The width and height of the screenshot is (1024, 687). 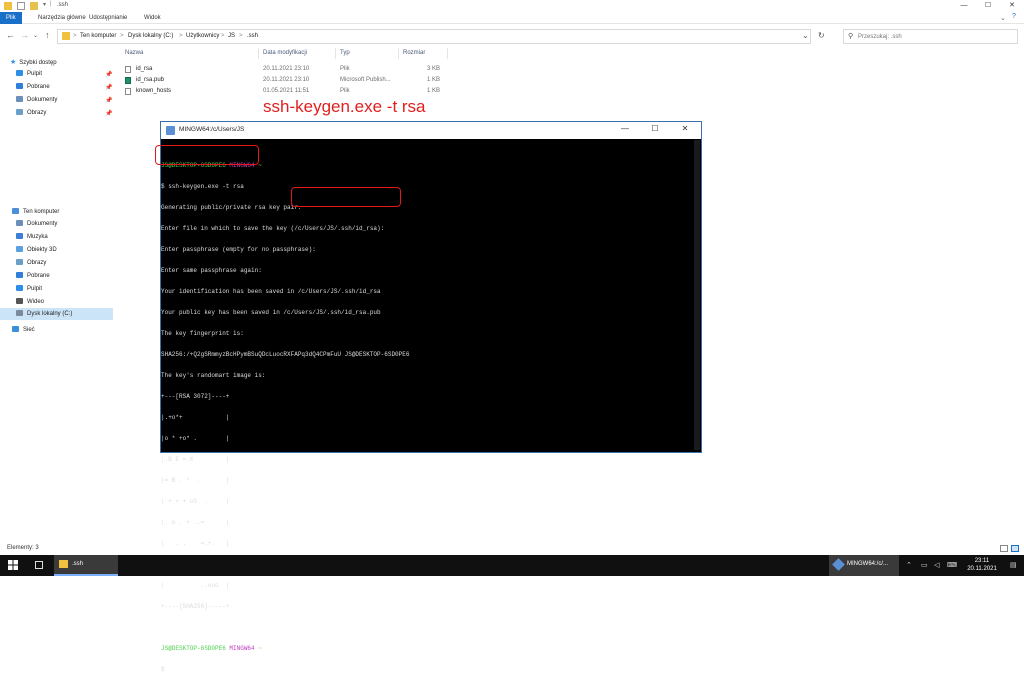 I want to click on documents-icon, so click(x=19, y=223).